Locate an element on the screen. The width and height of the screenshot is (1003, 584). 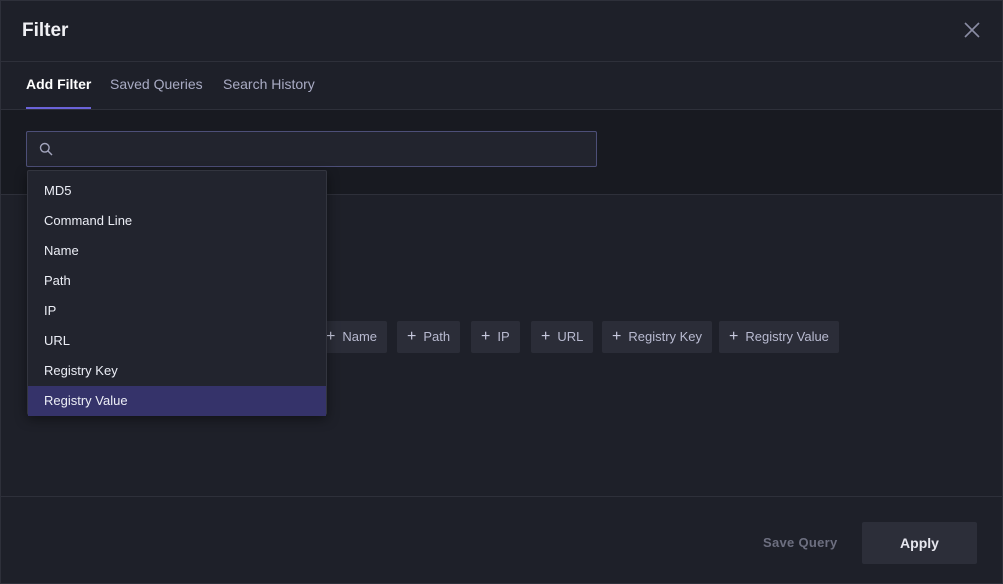
tab-bar: Add Filter Saved Queries Search History is located at coordinates (501, 86).